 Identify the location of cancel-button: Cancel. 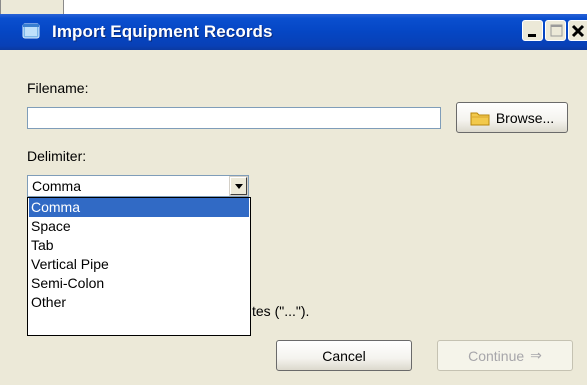
(344, 355).